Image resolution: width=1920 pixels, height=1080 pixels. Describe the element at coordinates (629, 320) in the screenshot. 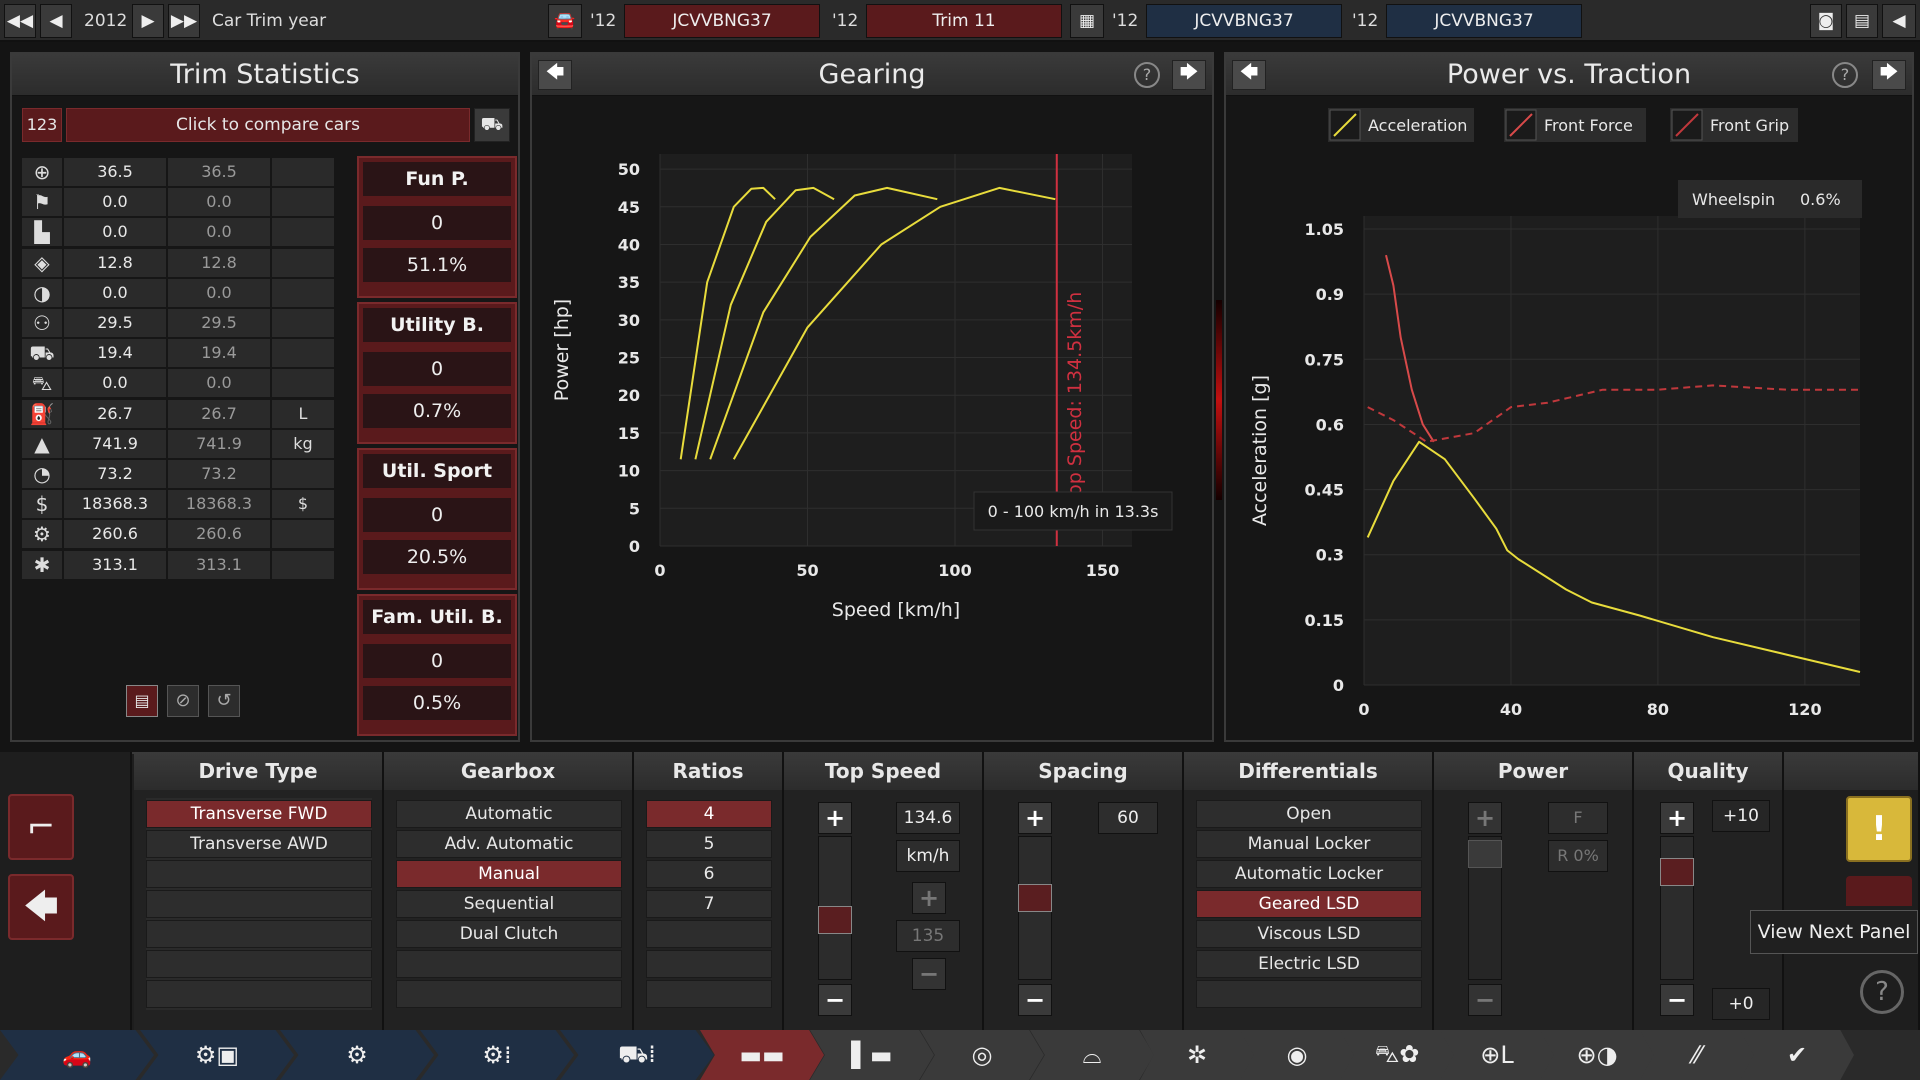

I see `y-tick-label: 30` at that location.